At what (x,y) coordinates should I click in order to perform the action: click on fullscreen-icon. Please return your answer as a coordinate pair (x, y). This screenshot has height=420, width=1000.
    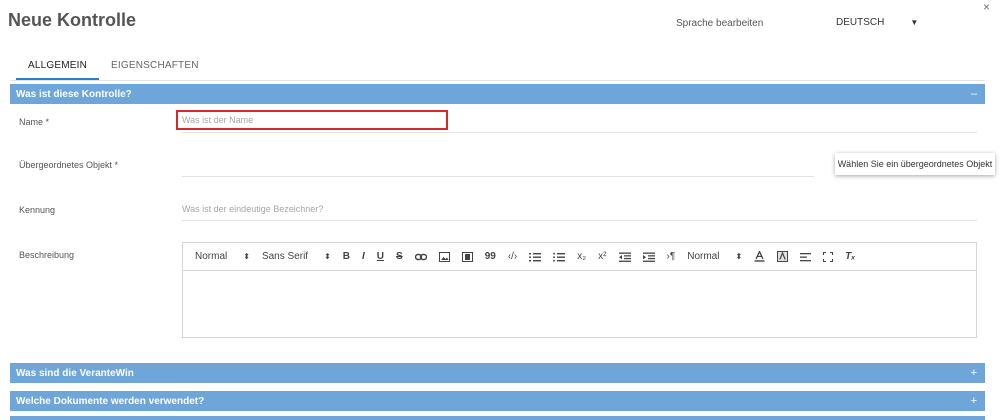
    Looking at the image, I should click on (828, 256).